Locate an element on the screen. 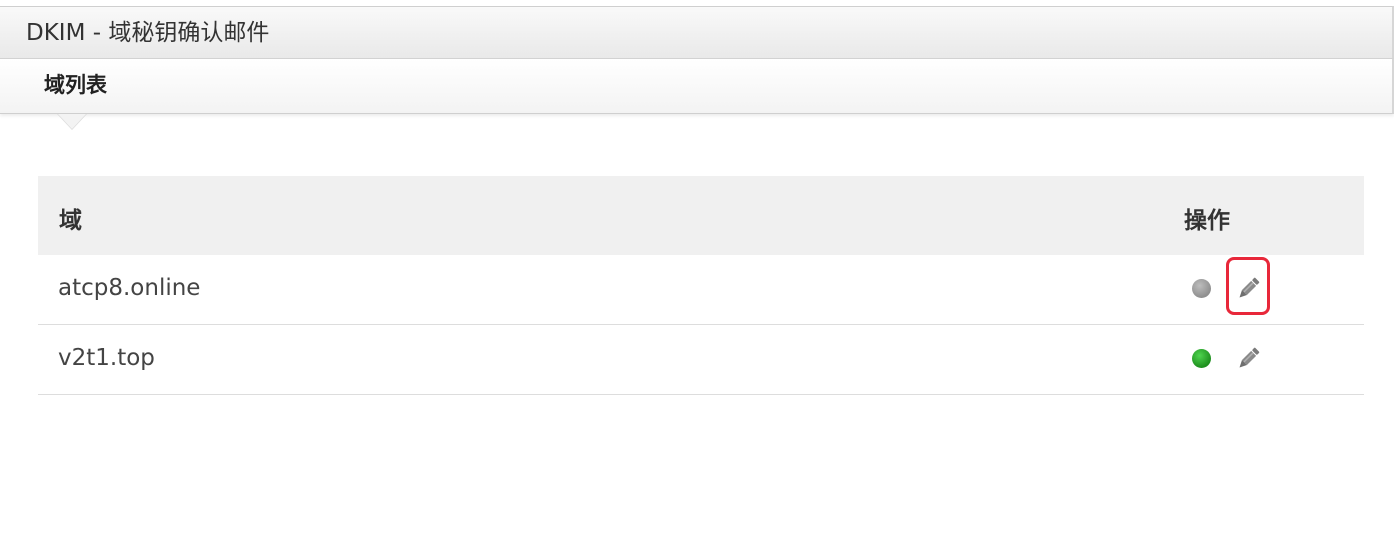 Image resolution: width=1394 pixels, height=558 pixels. domain-cell: atcp8.online is located at coordinates (129, 288).